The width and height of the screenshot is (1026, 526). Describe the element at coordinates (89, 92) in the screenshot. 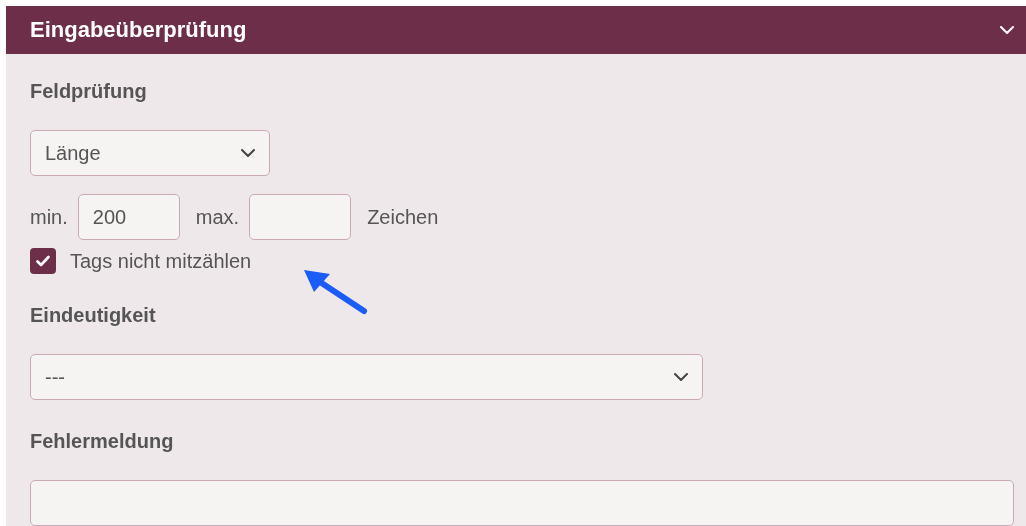

I see `section-label: Feldprüfung` at that location.